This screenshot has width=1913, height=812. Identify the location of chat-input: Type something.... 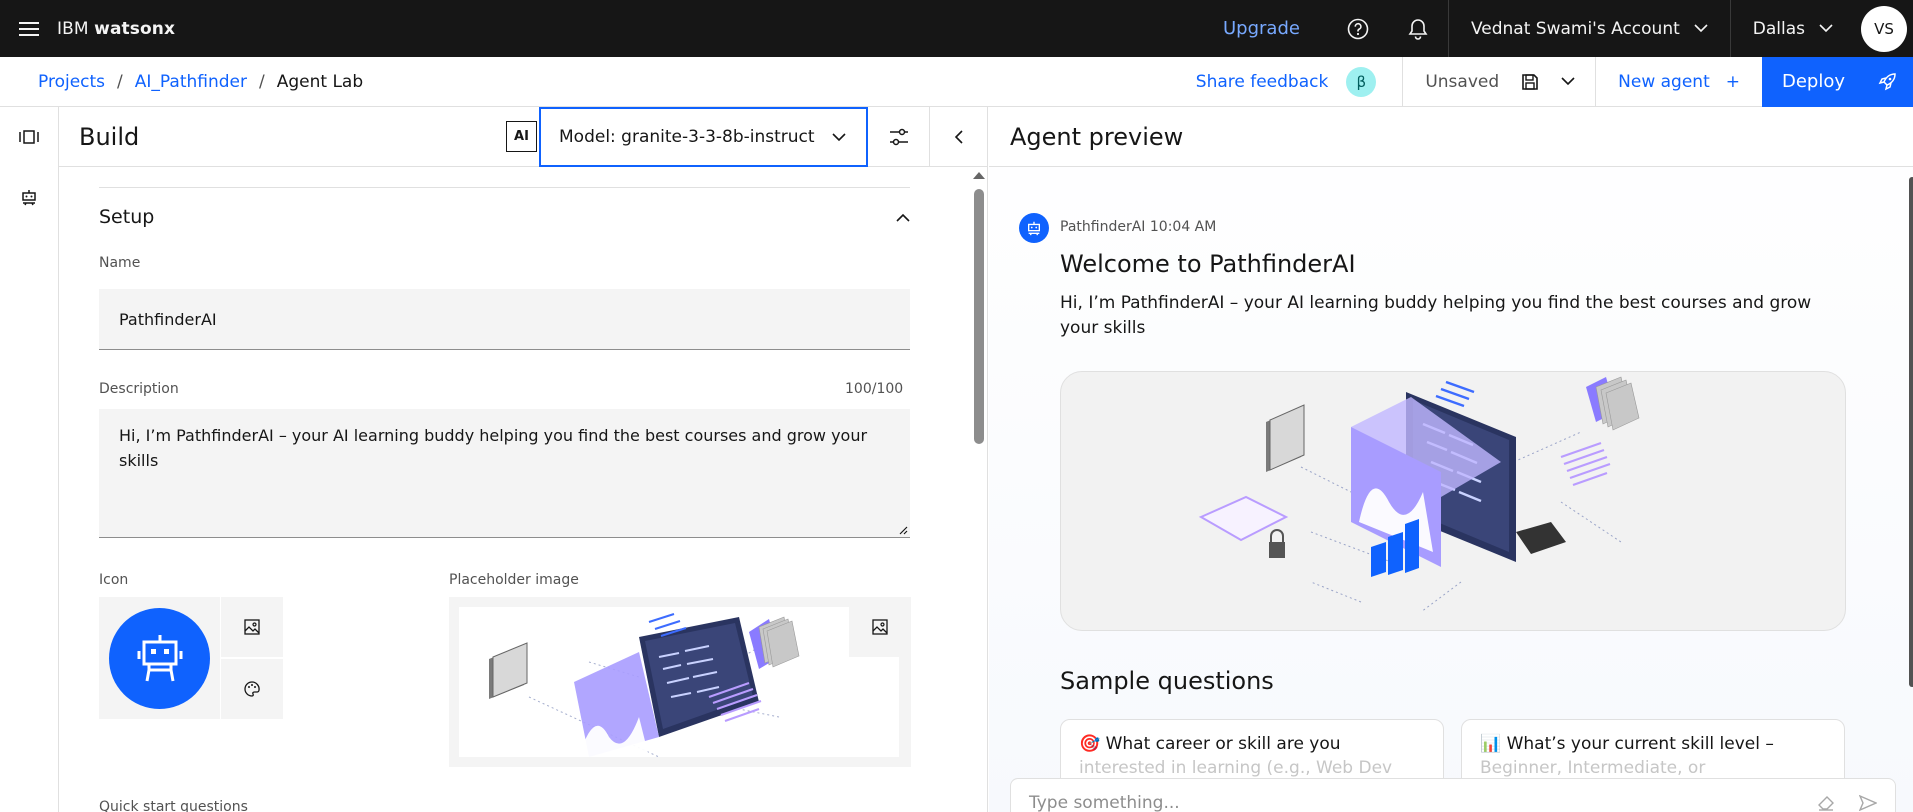
(1453, 795).